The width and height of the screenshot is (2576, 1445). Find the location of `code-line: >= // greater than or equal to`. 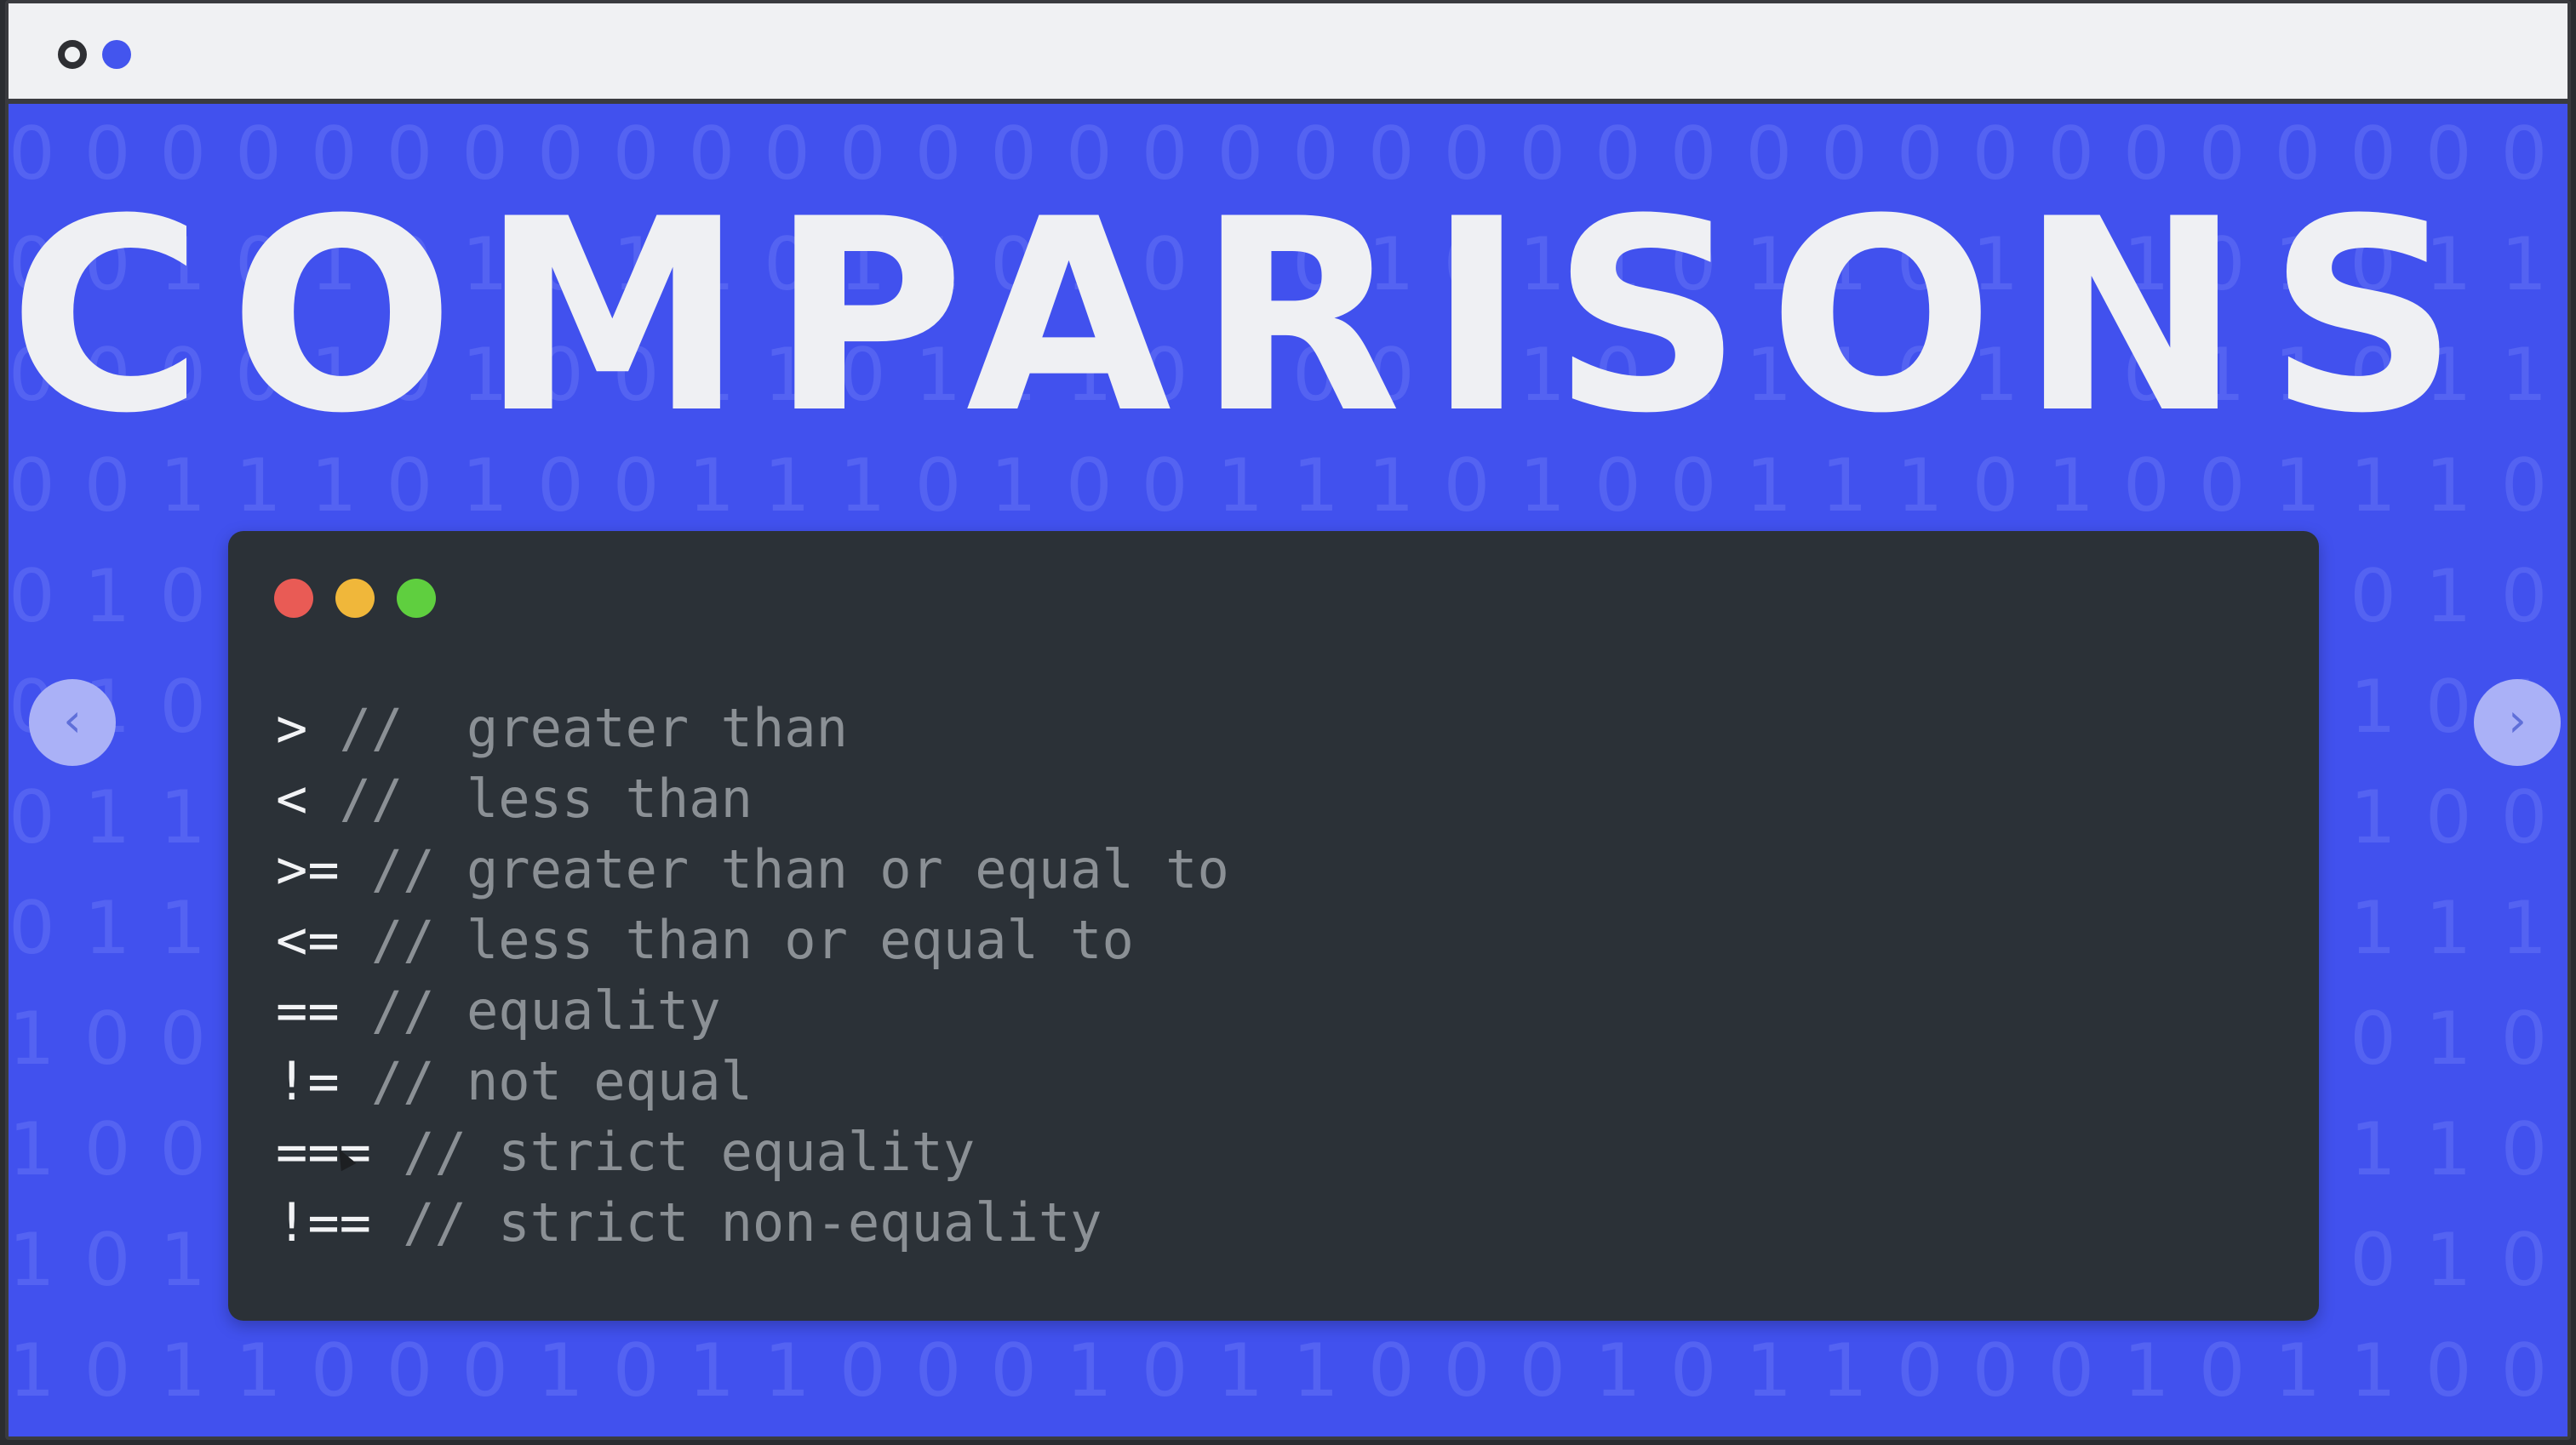

code-line: >= // greater than or equal to is located at coordinates (752, 870).